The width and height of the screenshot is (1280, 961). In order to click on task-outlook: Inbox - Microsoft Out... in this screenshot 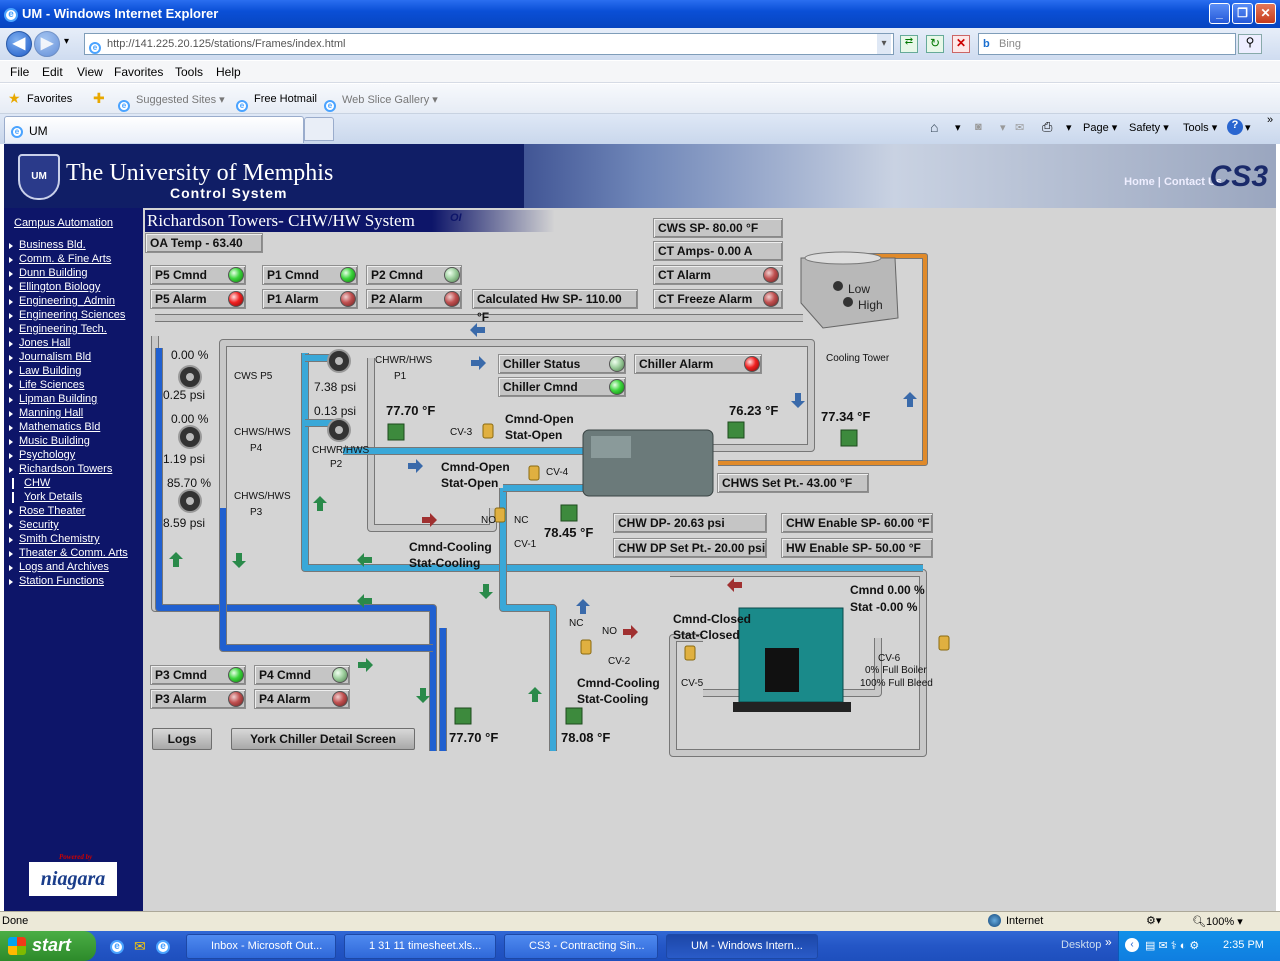, I will do `click(261, 946)`.